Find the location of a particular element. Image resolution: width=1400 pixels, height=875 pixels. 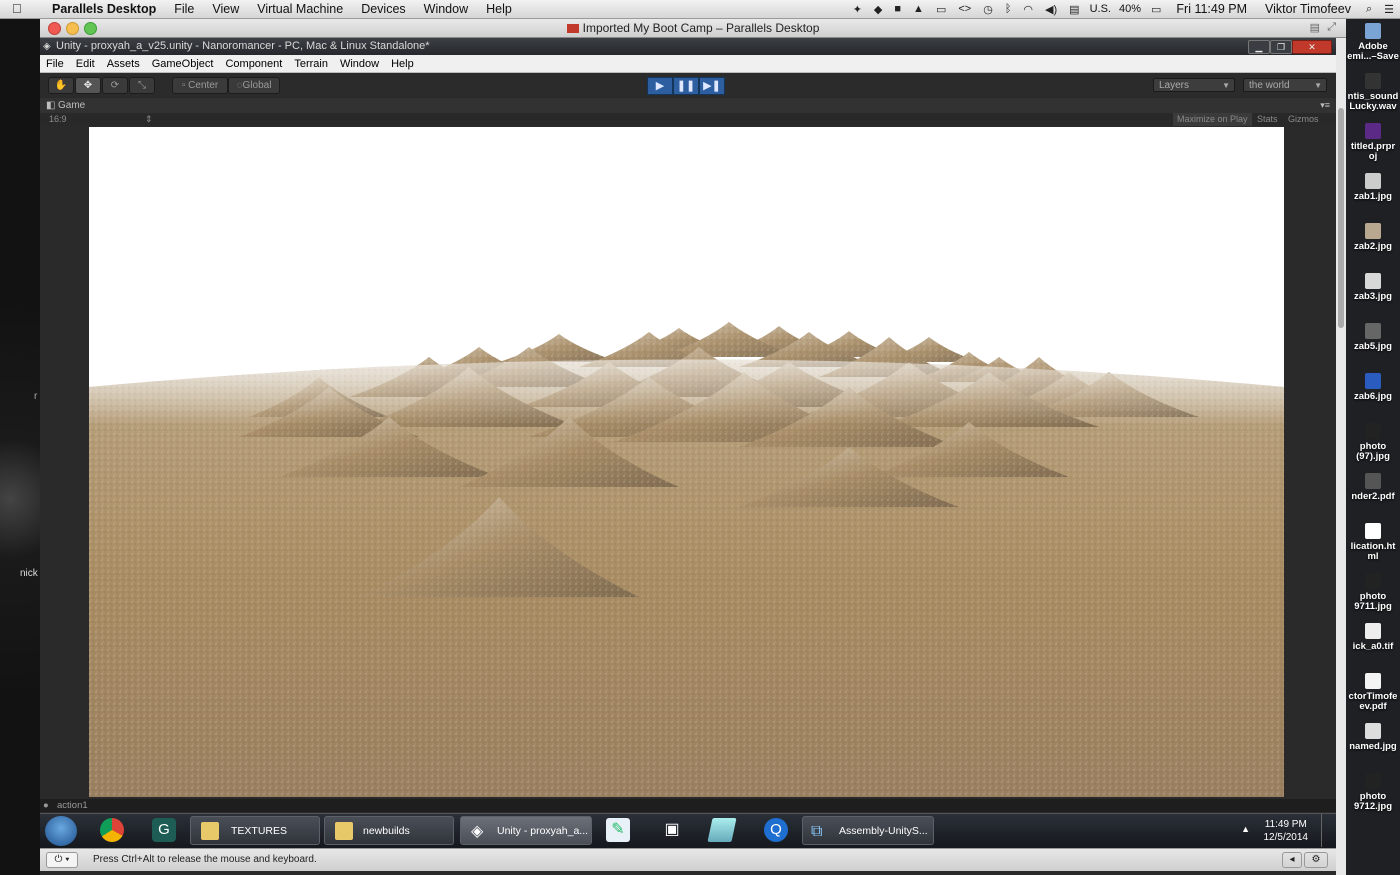

menu-view: View is located at coordinates (225, 9).